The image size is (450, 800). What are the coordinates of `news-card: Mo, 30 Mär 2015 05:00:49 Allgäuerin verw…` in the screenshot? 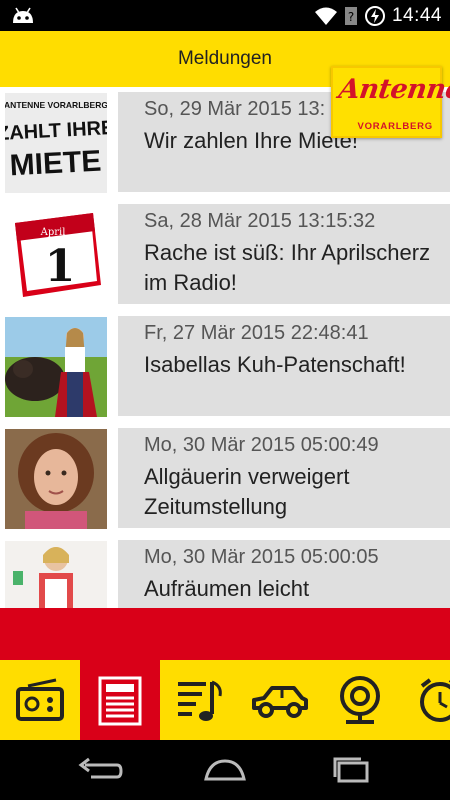 It's located at (284, 478).